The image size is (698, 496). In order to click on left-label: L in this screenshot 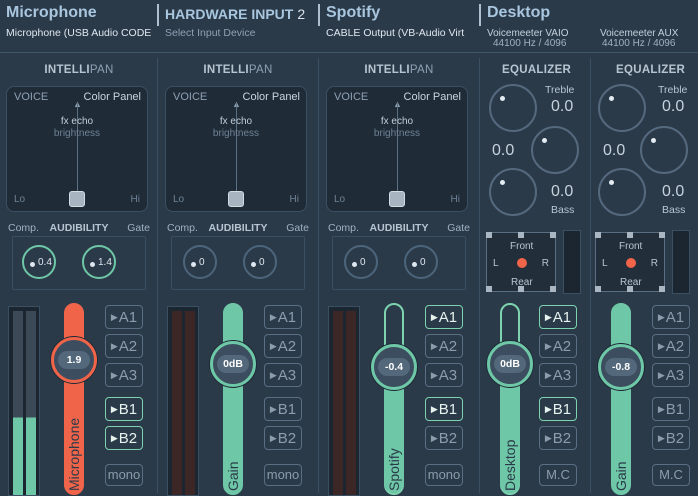, I will do `click(605, 263)`.